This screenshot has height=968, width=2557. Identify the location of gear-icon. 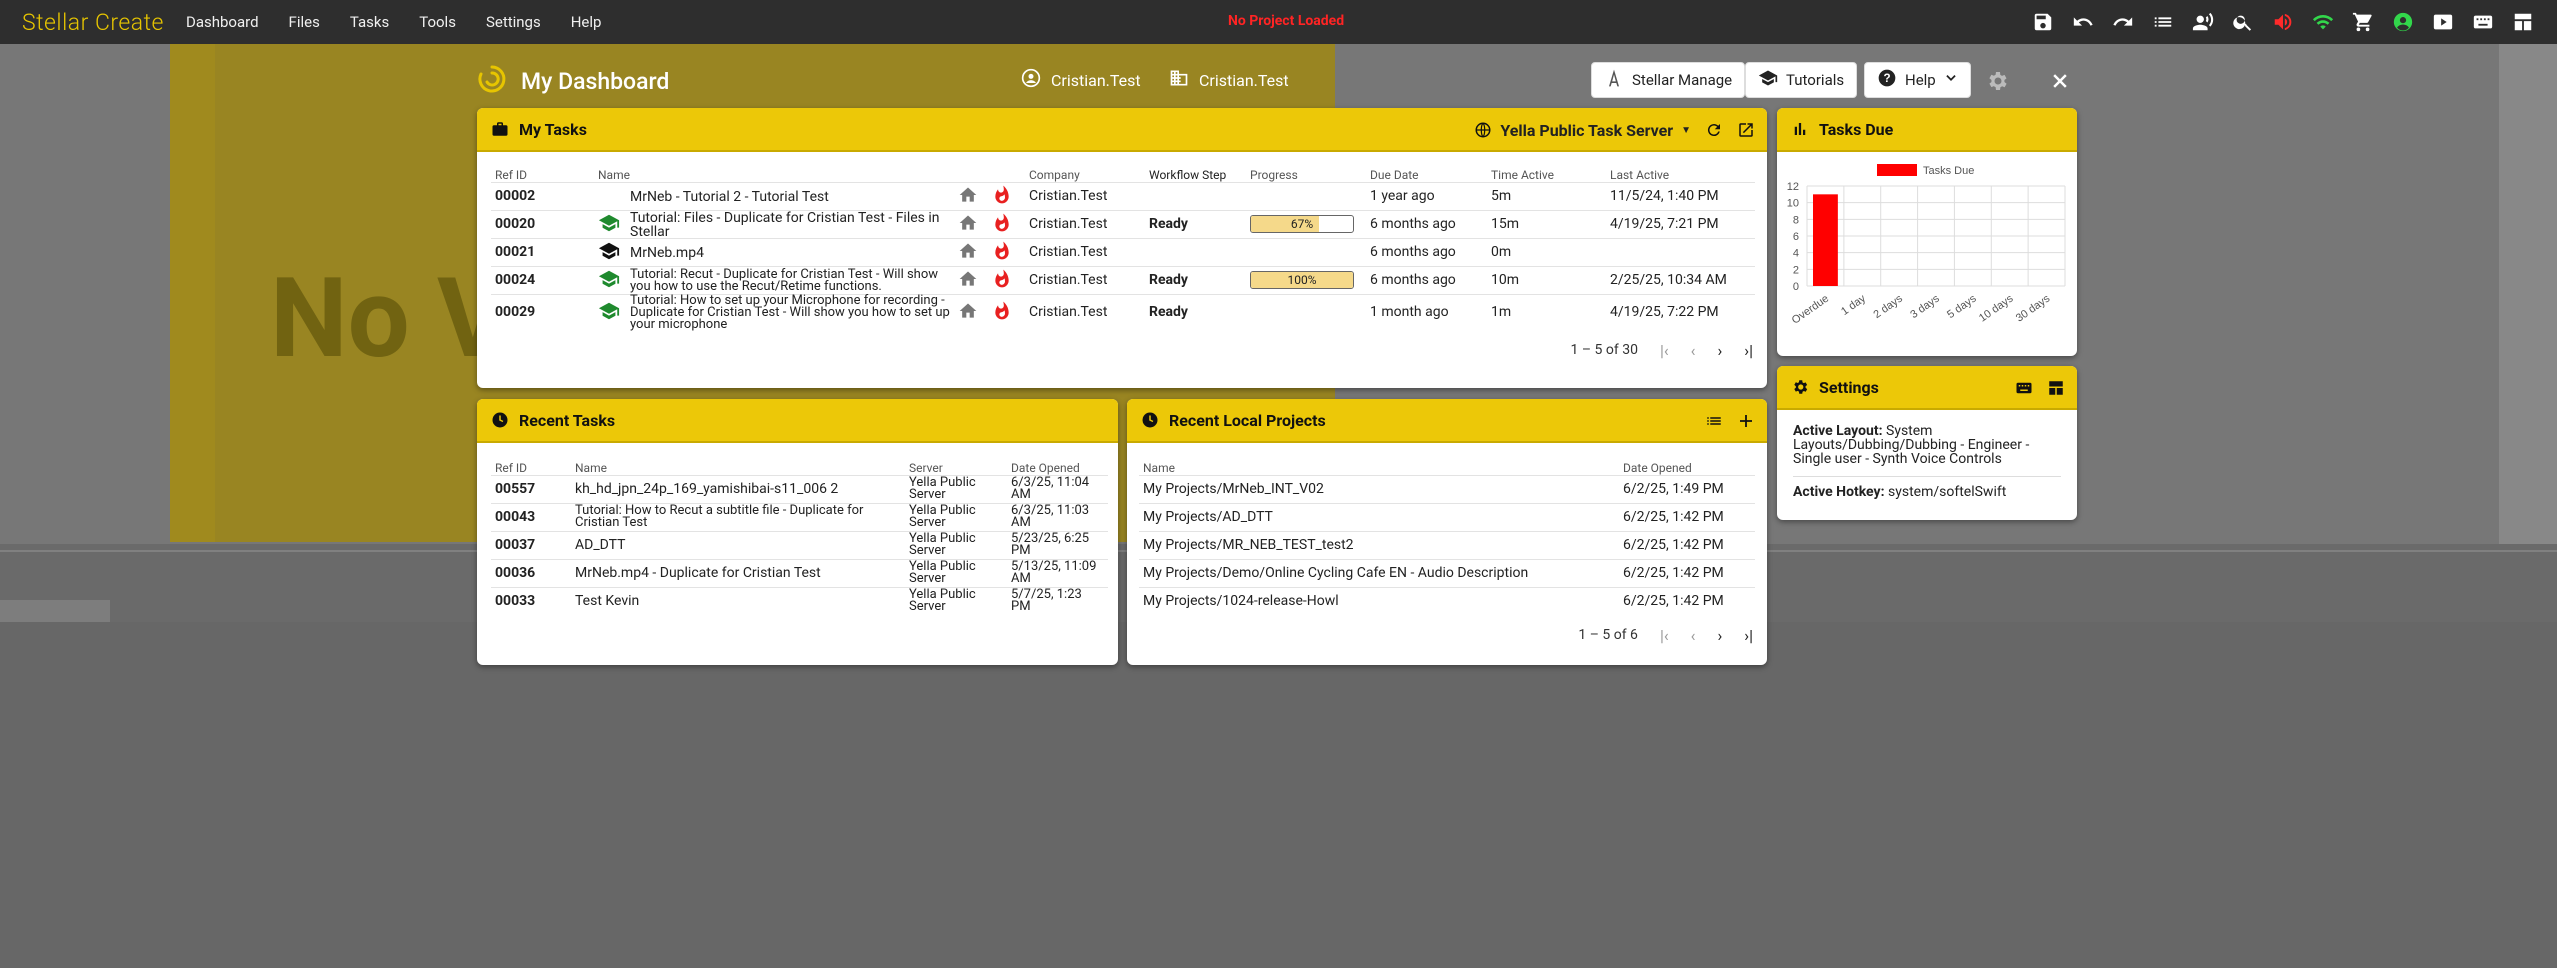
(1997, 81).